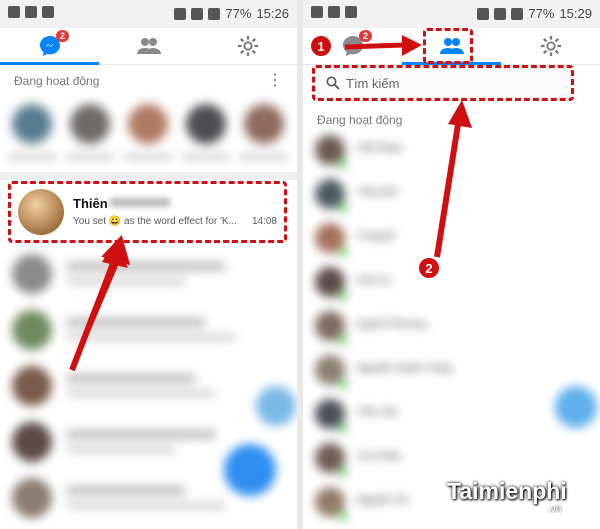 The width and height of the screenshot is (600, 529). What do you see at coordinates (507, 491) in the screenshot?
I see `watermark-logo: Taimienphi` at bounding box center [507, 491].